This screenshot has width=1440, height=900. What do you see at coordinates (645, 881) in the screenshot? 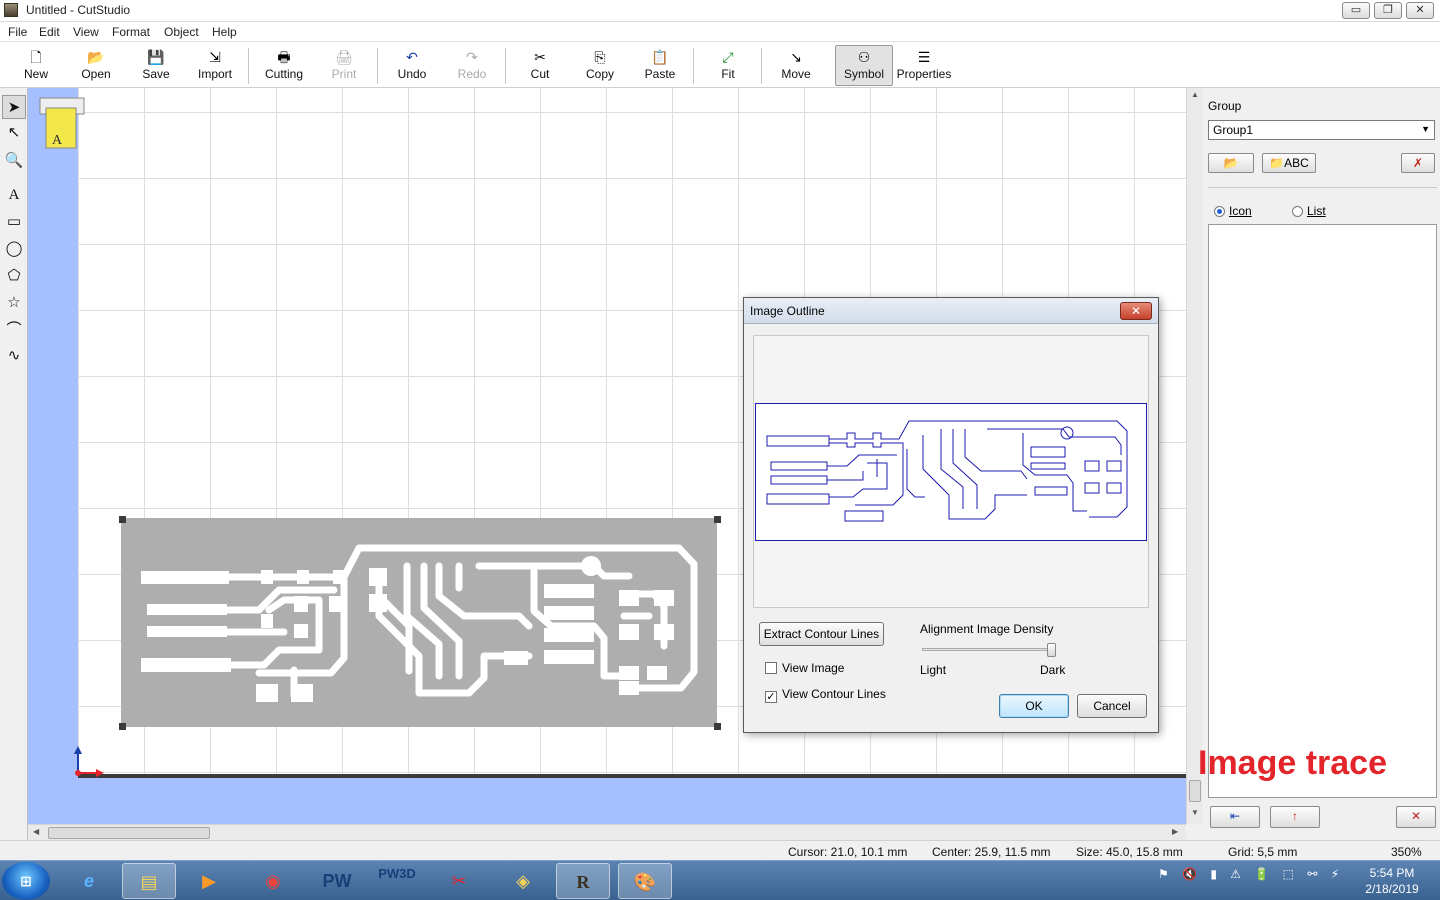
I see `paint-taskbar-icon: 🎨` at bounding box center [645, 881].